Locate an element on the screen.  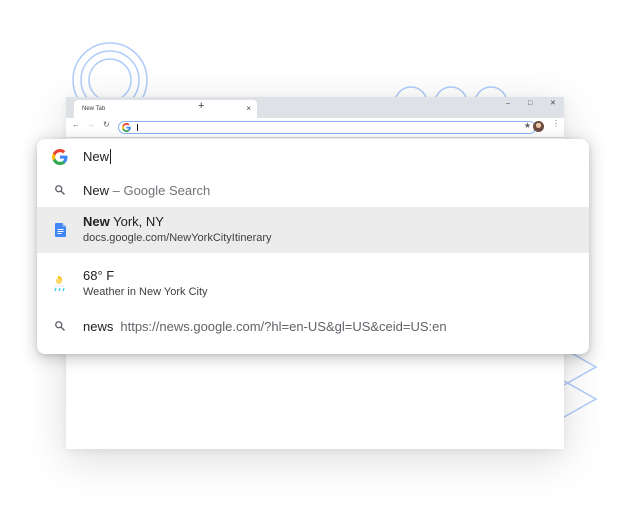
suggestion-text: 68° F Weather in New York City is located at coordinates (145, 283).